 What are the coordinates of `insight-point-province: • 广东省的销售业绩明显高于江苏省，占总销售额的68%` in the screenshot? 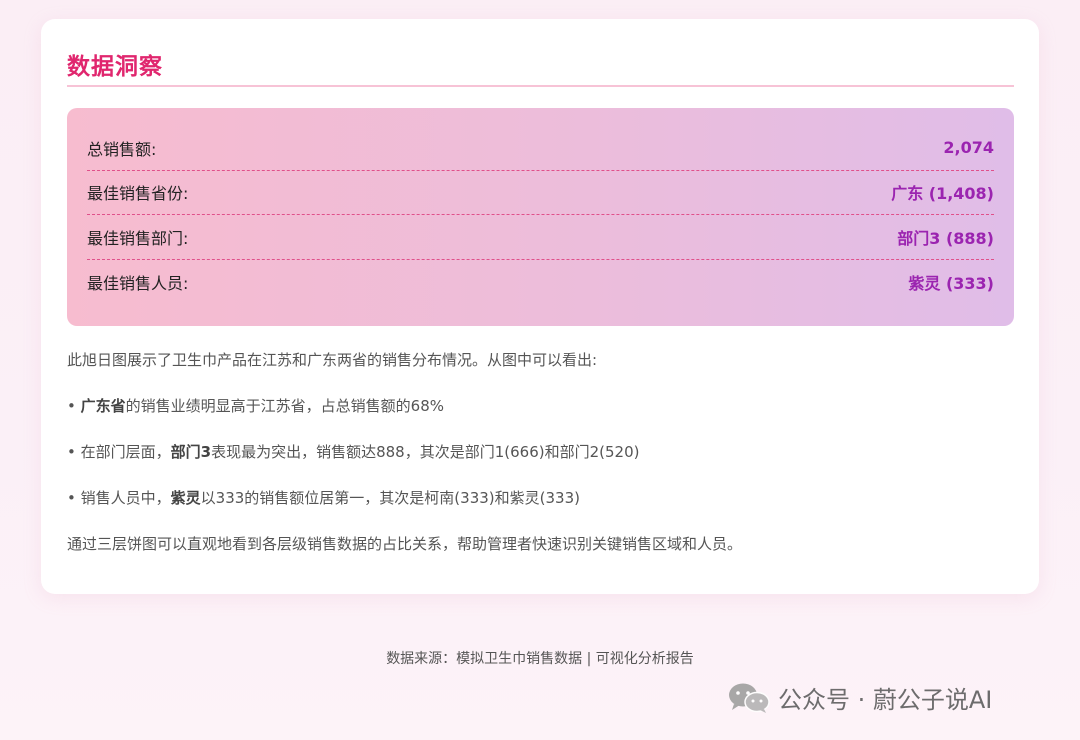 It's located at (255, 405).